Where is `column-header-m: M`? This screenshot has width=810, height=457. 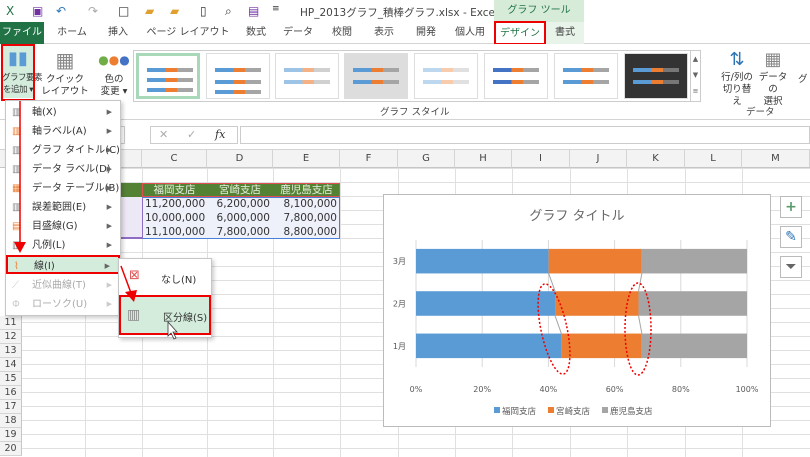
column-header-m: M is located at coordinates (776, 159).